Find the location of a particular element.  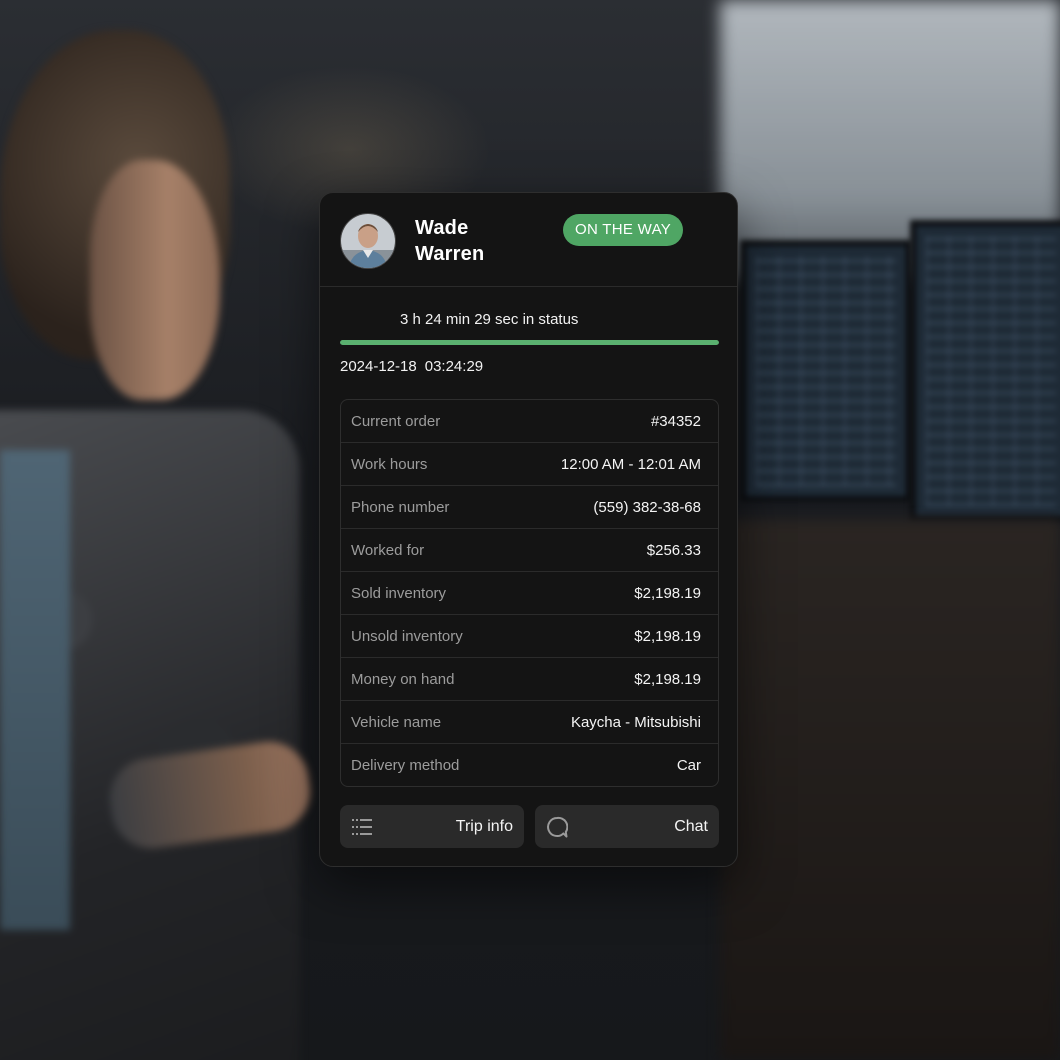

detail-value: 12:00 AM - 12:01 AM is located at coordinates (630, 464).